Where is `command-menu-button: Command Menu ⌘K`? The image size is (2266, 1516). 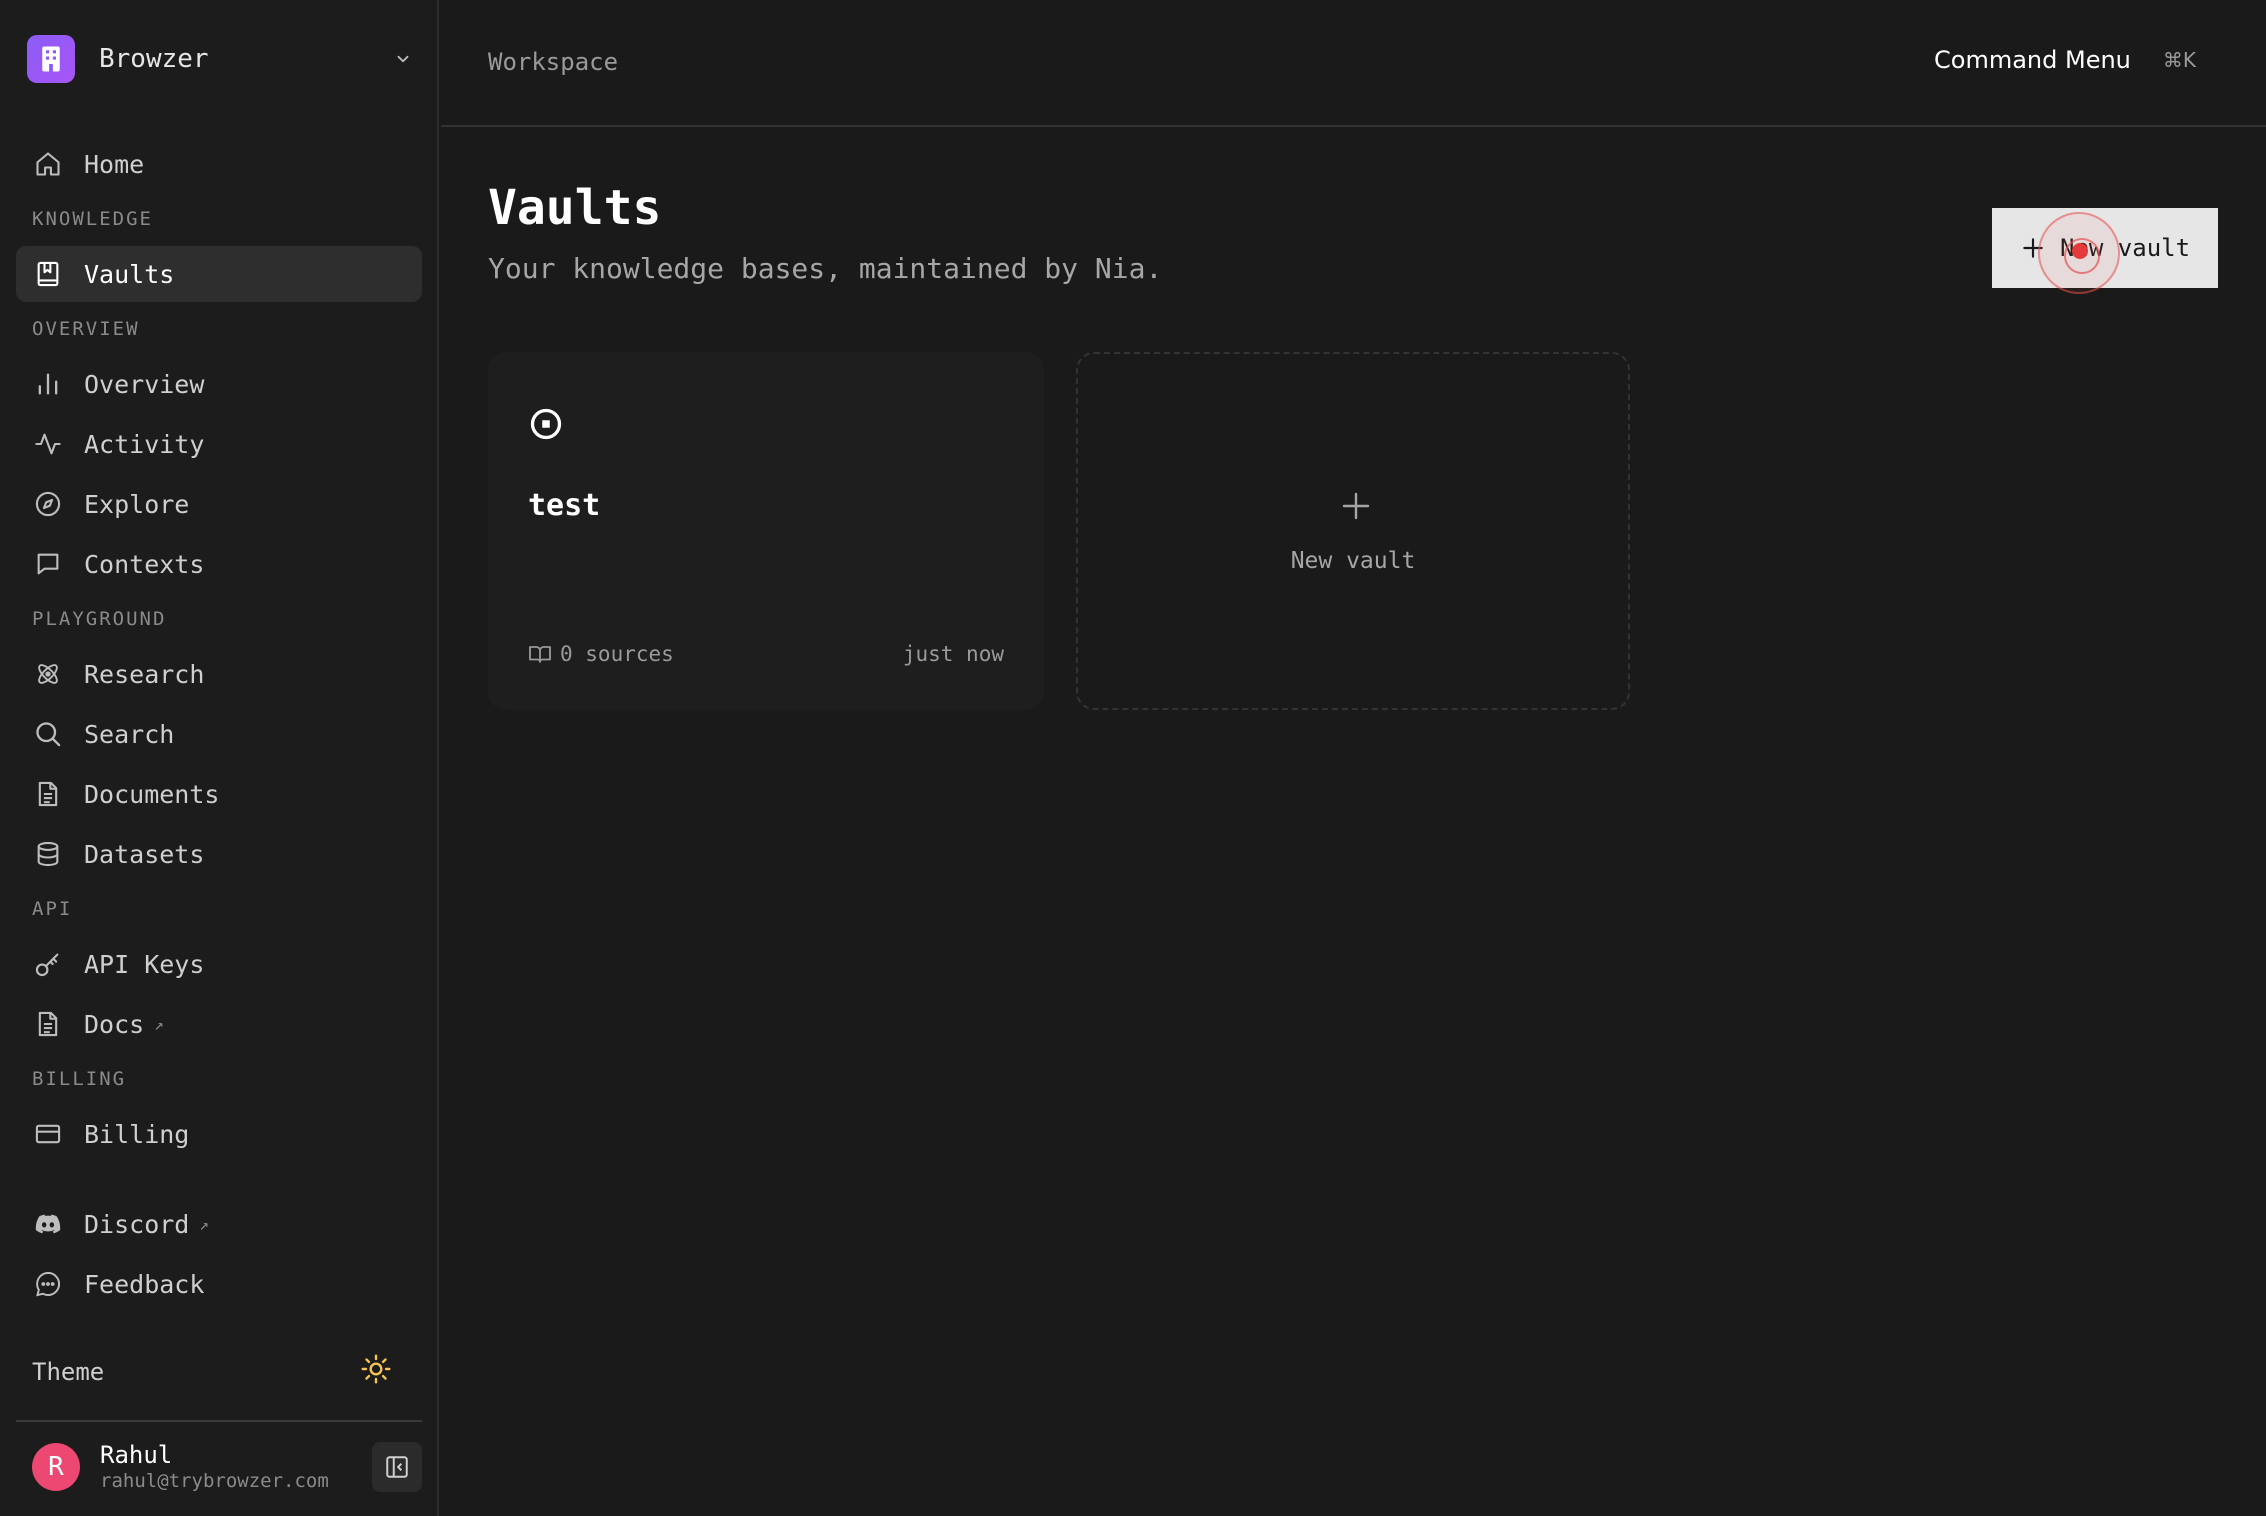
command-menu-button: Command Menu ⌘K is located at coordinates (2065, 60).